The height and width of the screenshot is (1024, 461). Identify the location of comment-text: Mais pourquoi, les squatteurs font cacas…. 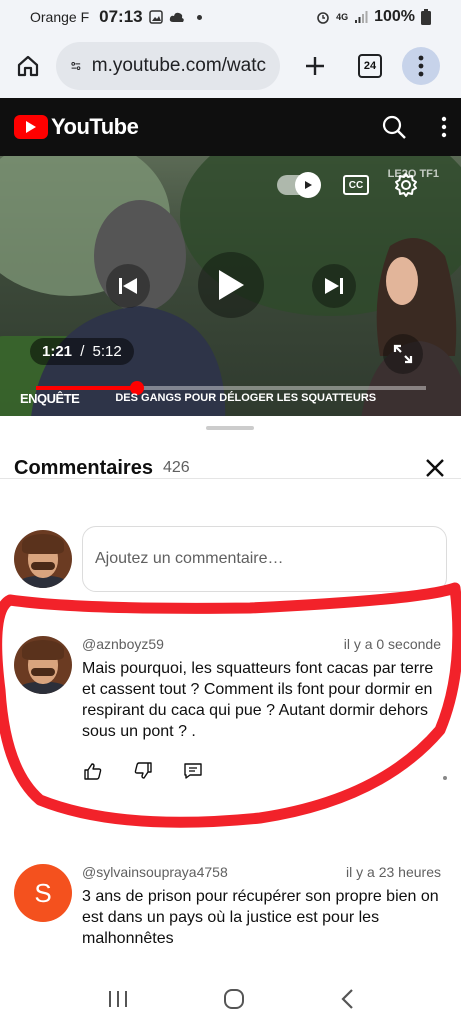
(258, 700).